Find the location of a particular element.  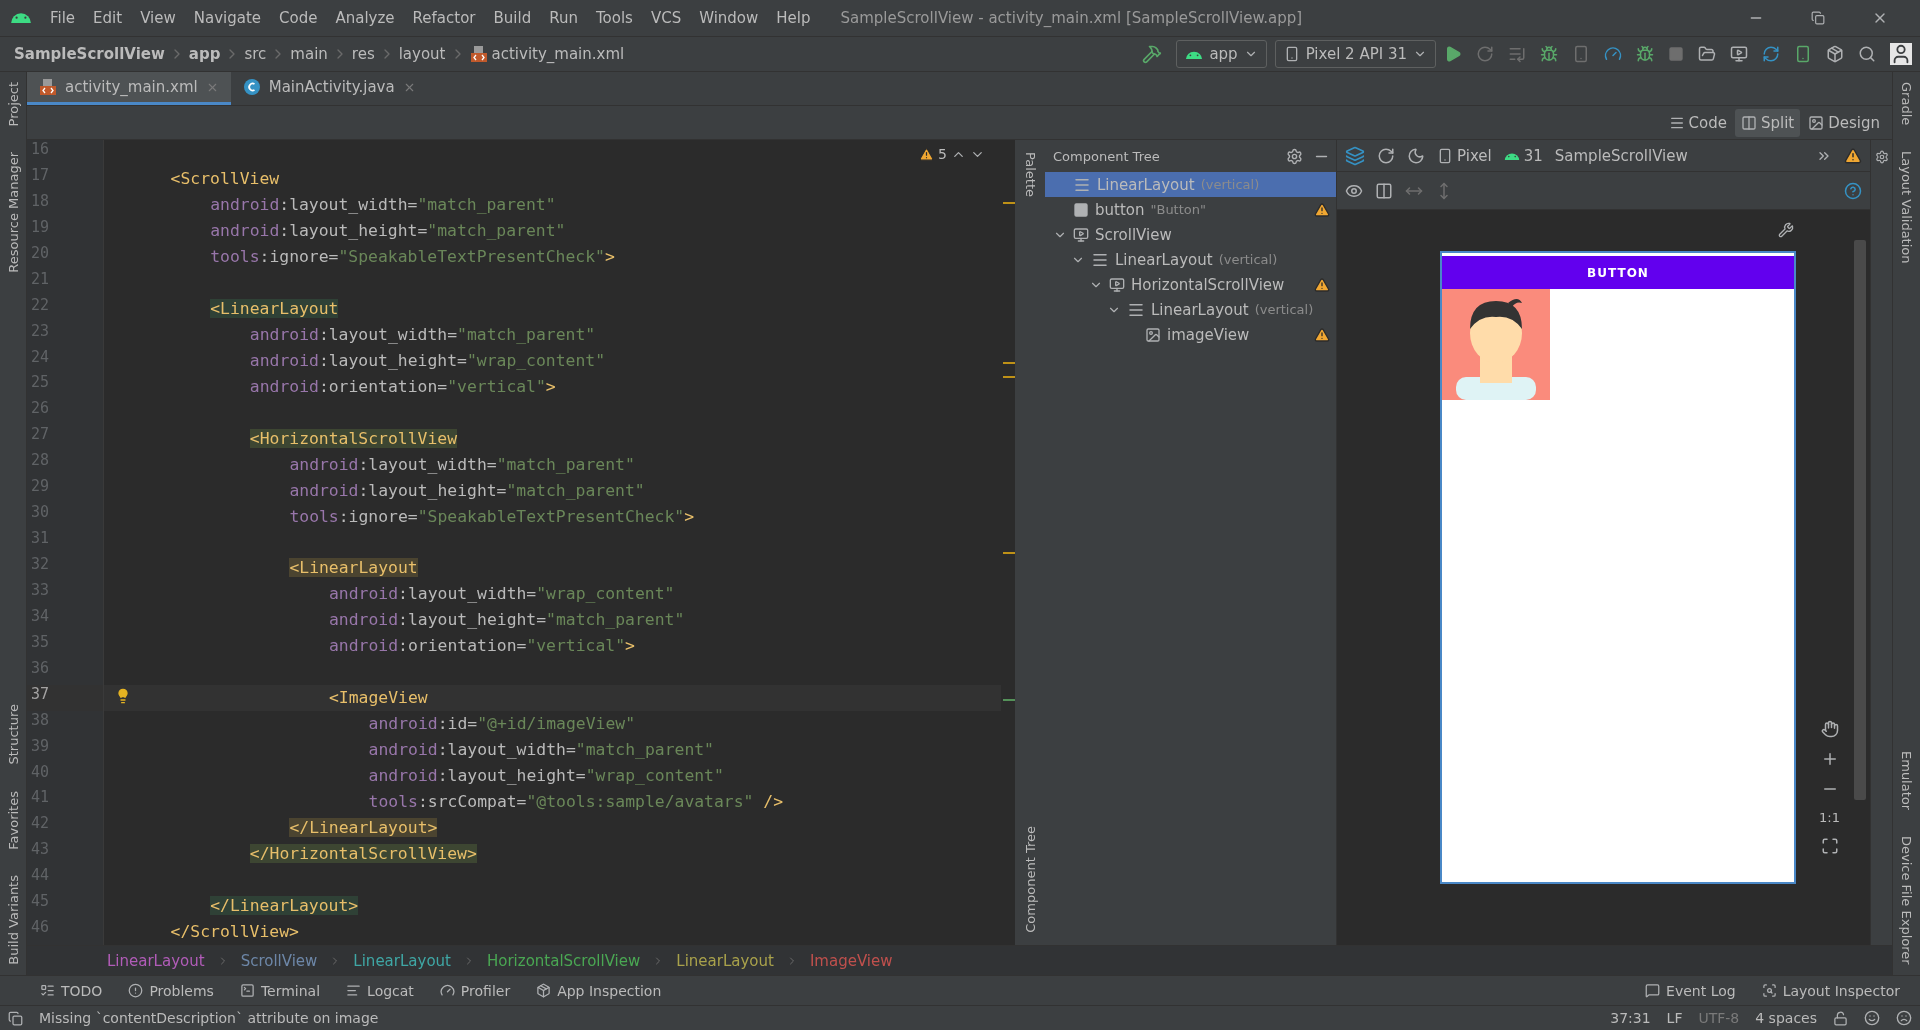

pan-icon is located at coordinates (1829, 729).